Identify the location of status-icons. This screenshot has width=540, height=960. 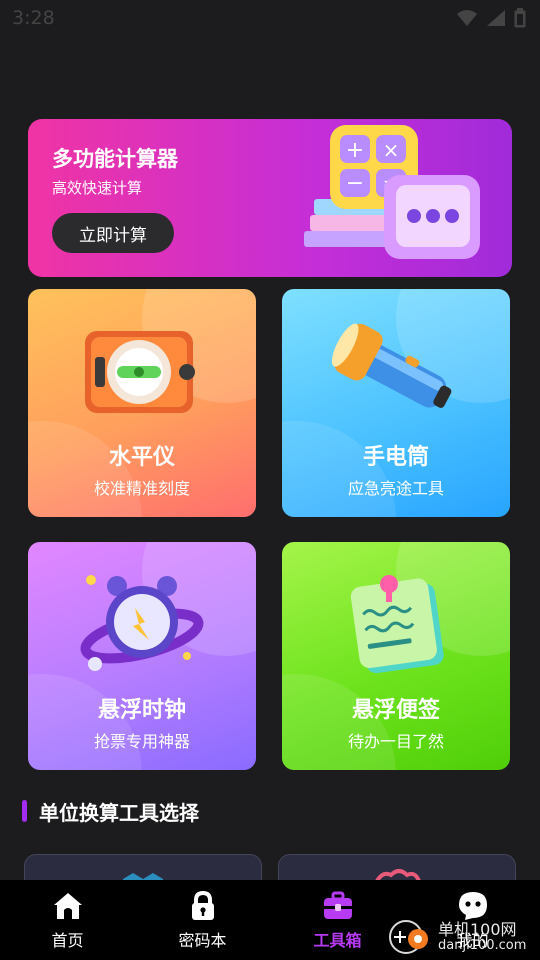
(491, 18).